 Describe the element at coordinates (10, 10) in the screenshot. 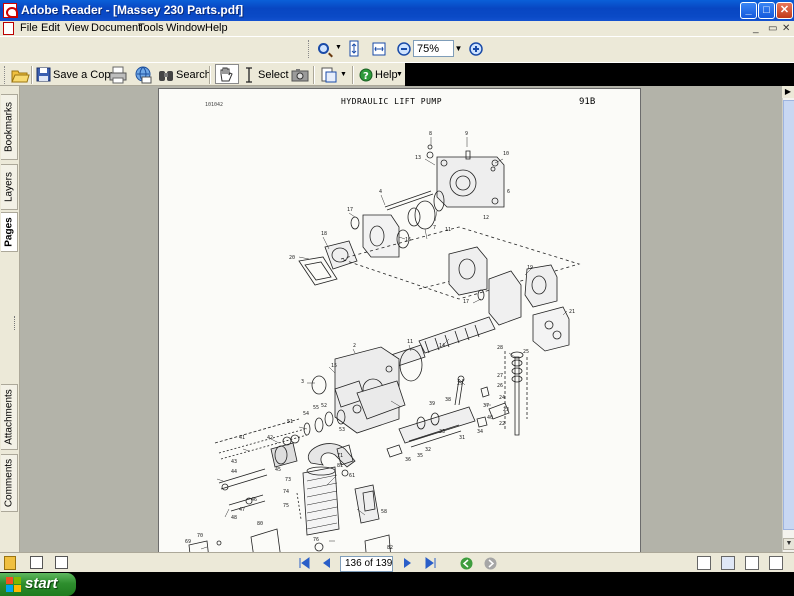

I see `adobe-reader-icon` at that location.